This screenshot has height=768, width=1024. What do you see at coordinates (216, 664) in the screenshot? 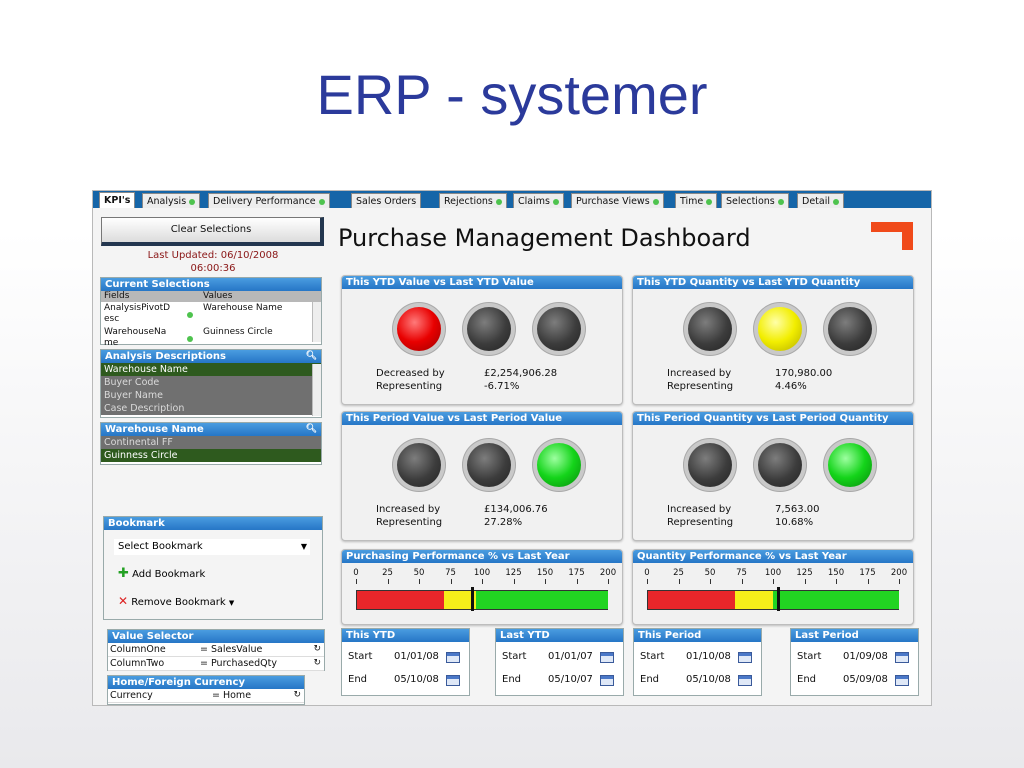
I see `value-selector-row: ColumnTwo = PurchasedQty ↻` at bounding box center [216, 664].